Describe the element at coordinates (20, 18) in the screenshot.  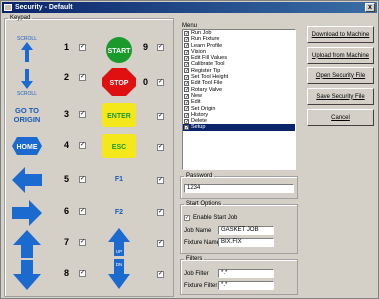
I see `keypad-legend: Keypad` at that location.